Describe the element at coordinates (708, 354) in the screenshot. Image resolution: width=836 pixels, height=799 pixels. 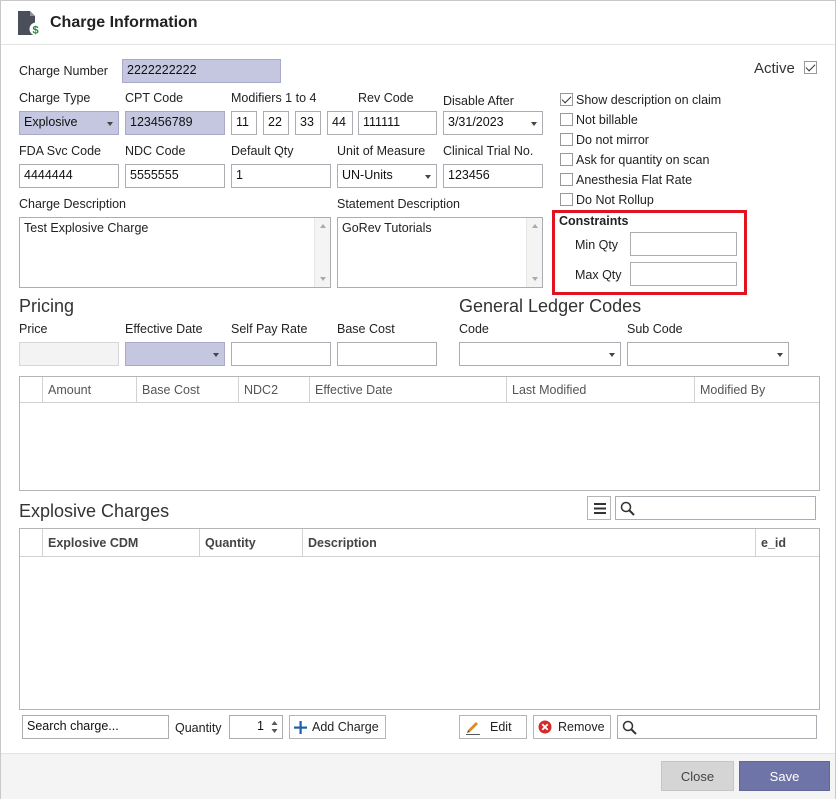
I see `gl-subcode-select` at that location.